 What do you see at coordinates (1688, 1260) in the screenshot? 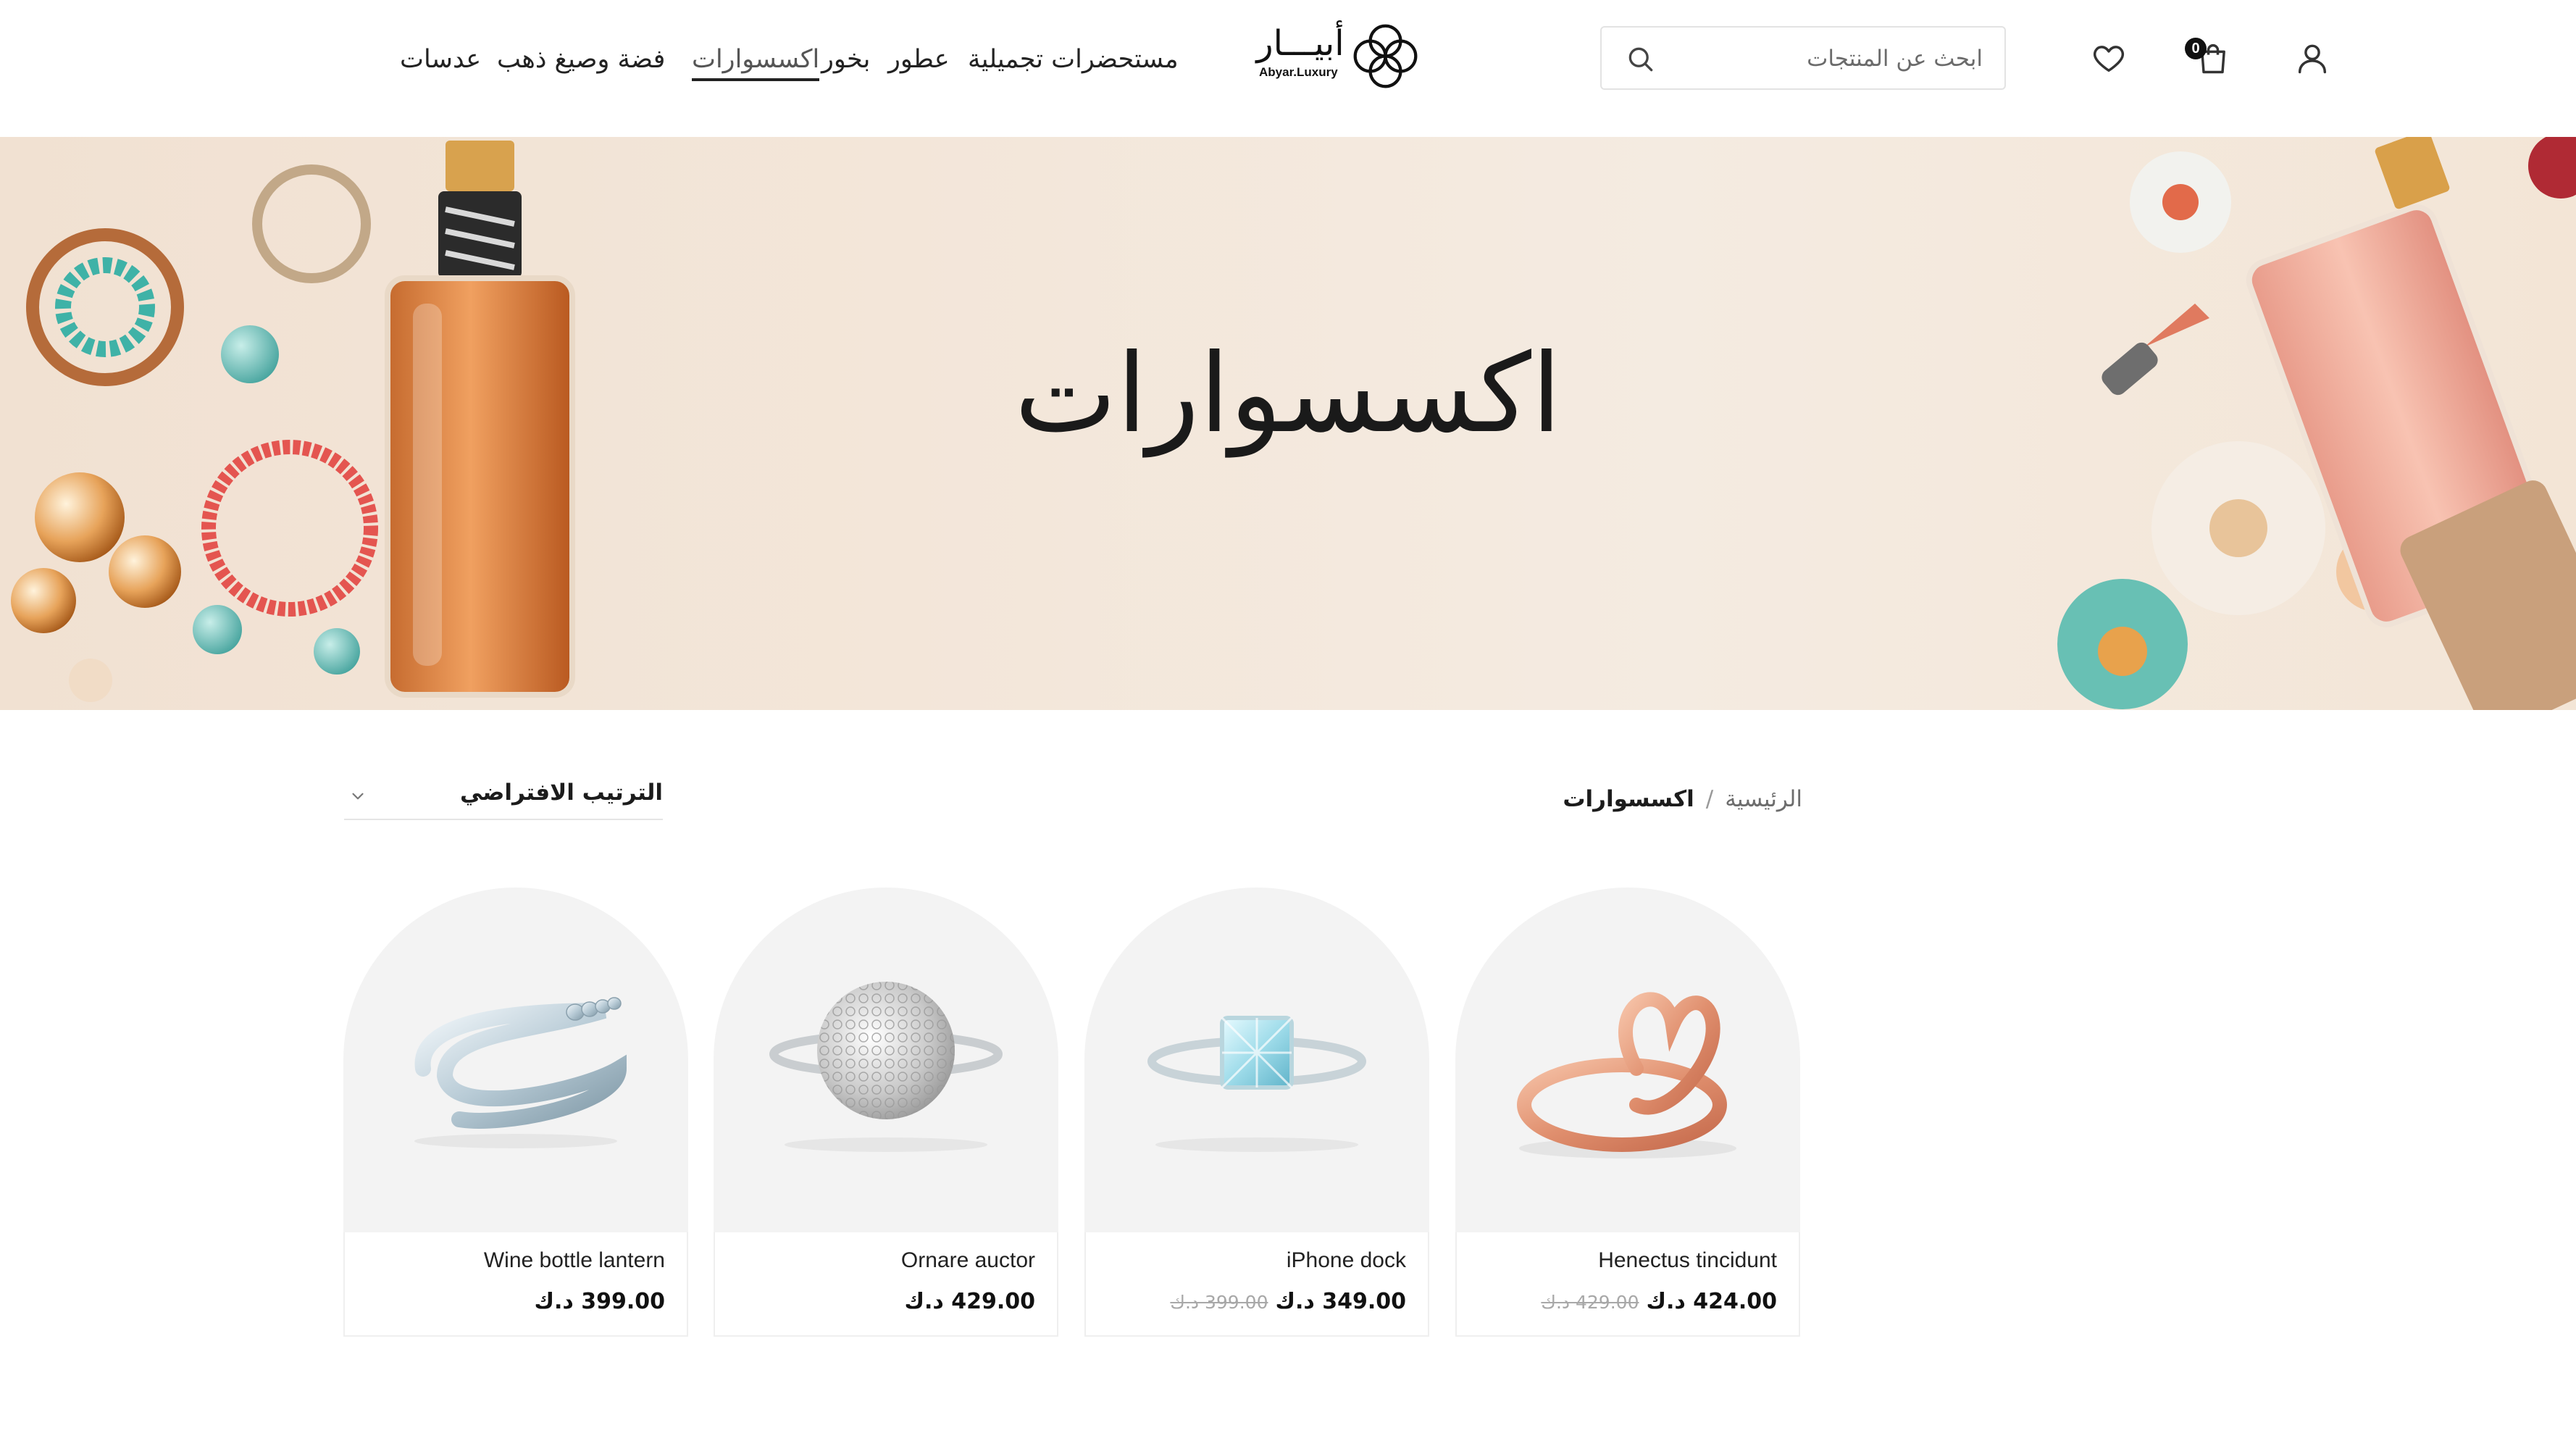
I see `product-name: Henectus tincidunt` at bounding box center [1688, 1260].